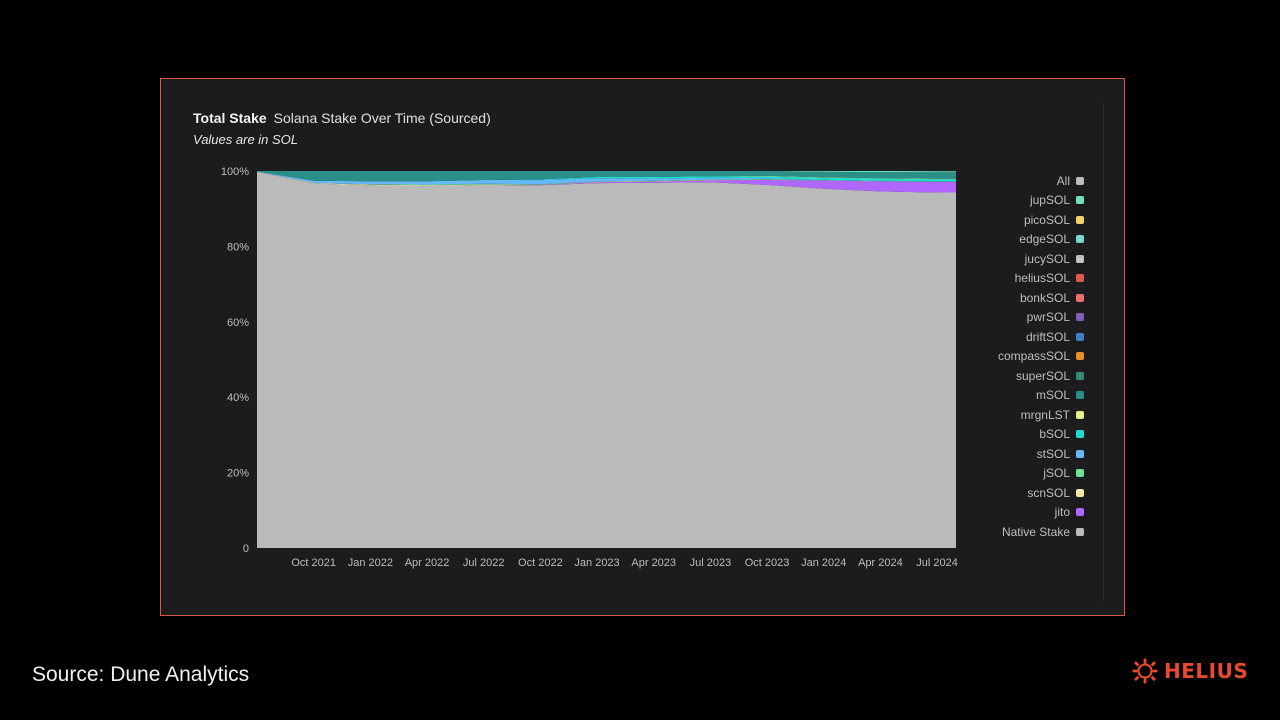 The image size is (1280, 720). Describe the element at coordinates (1049, 200) in the screenshot. I see `legend-label: jupSOL` at that location.